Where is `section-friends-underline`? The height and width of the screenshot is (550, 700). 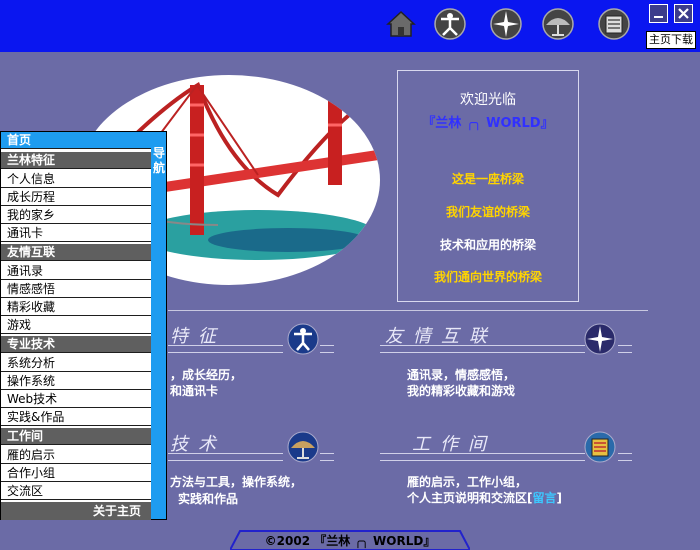
section-friends-underline is located at coordinates (482, 349).